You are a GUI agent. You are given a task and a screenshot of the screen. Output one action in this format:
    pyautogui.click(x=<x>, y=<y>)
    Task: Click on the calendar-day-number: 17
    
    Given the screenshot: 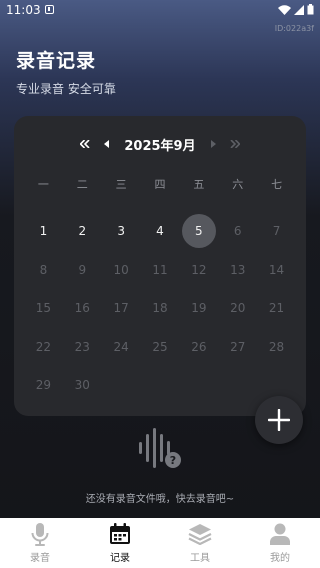 What is the action you would take?
    pyautogui.click(x=121, y=308)
    